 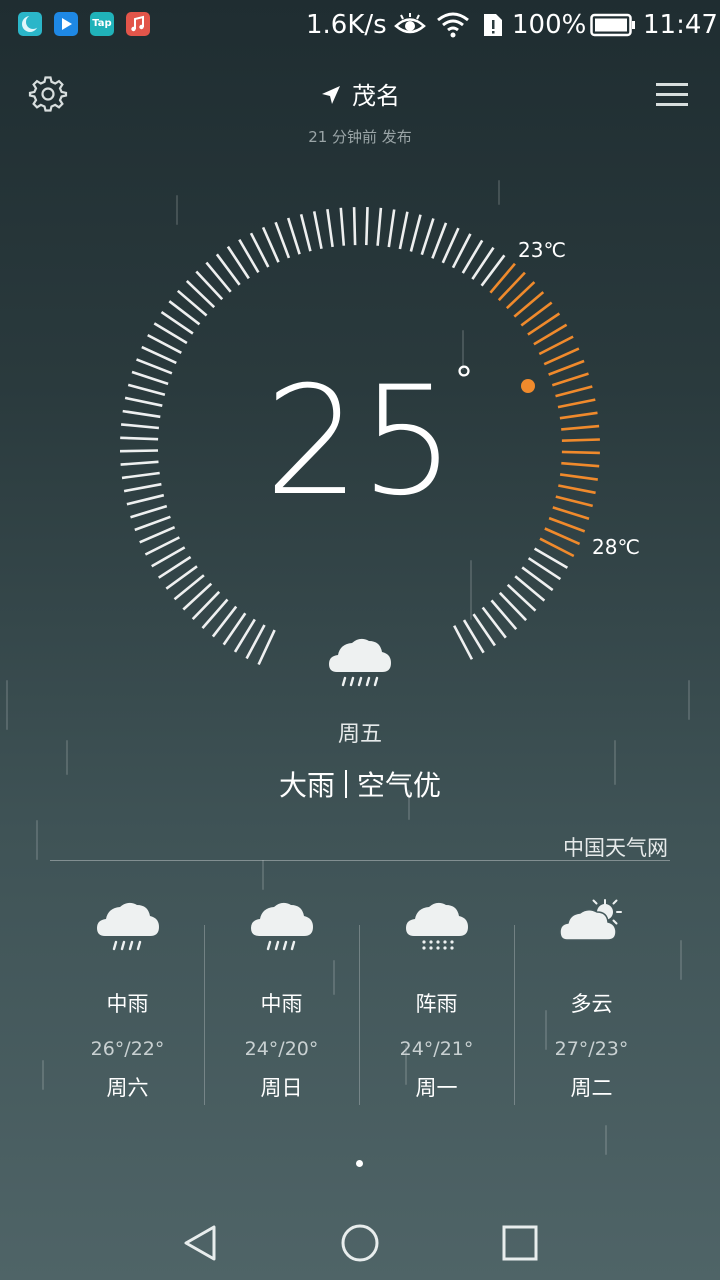 I want to click on air-quality-text: 空气优, so click(x=399, y=785).